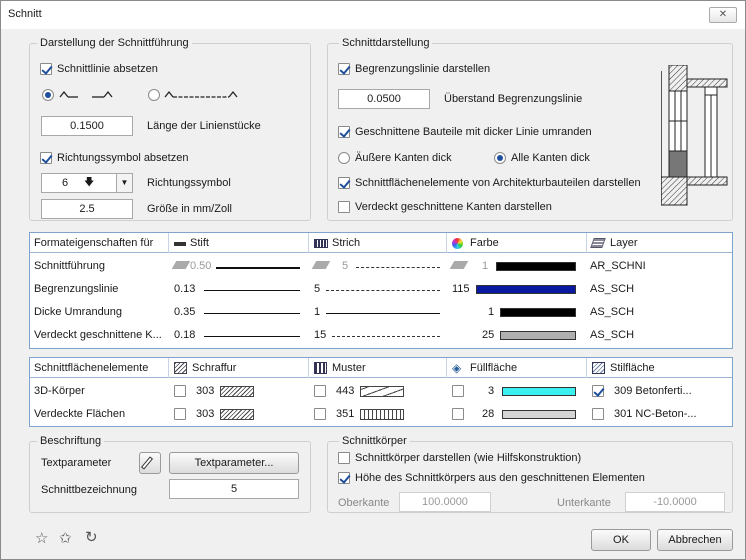 Image resolution: width=746 pixels, height=560 pixels. I want to click on table-row: Begrenzungslinie 0.13 5 115 AS_SCH, so click(381, 289).